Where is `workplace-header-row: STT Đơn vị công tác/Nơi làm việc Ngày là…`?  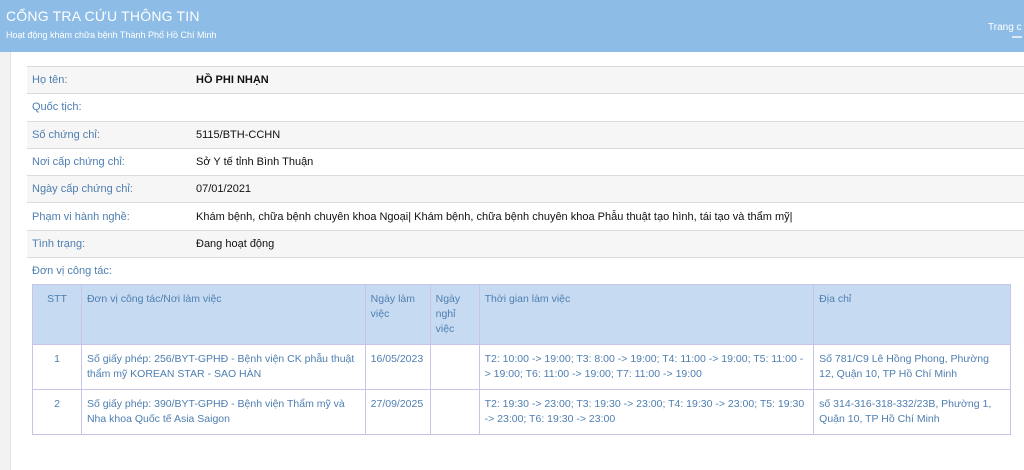 workplace-header-row: STT Đơn vị công tác/Nơi làm việc Ngày là… is located at coordinates (521, 314).